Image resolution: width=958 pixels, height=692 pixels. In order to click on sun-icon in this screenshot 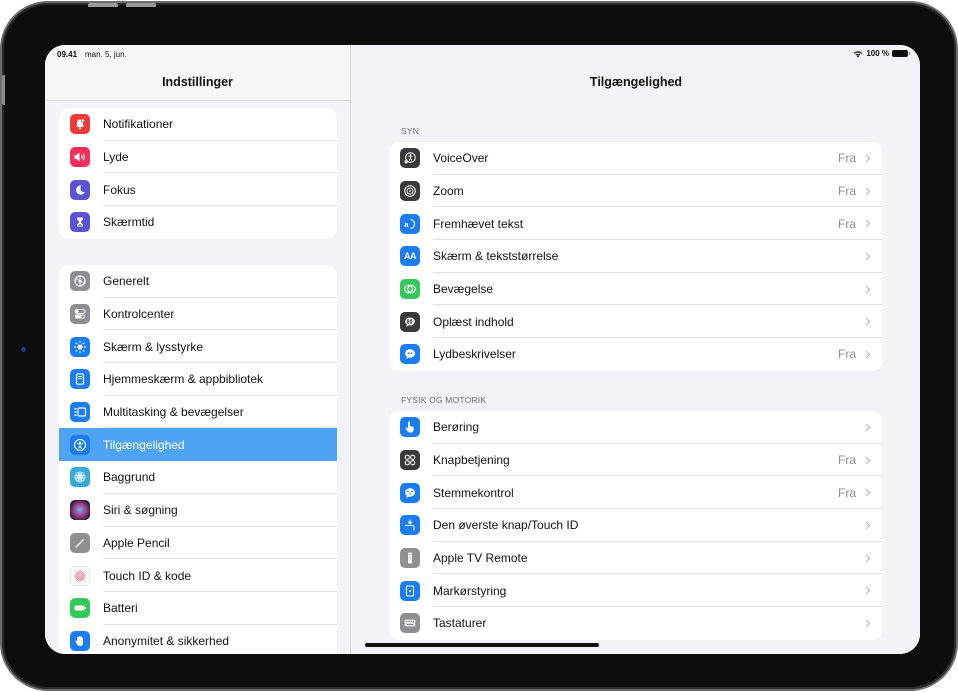, I will do `click(80, 346)`.